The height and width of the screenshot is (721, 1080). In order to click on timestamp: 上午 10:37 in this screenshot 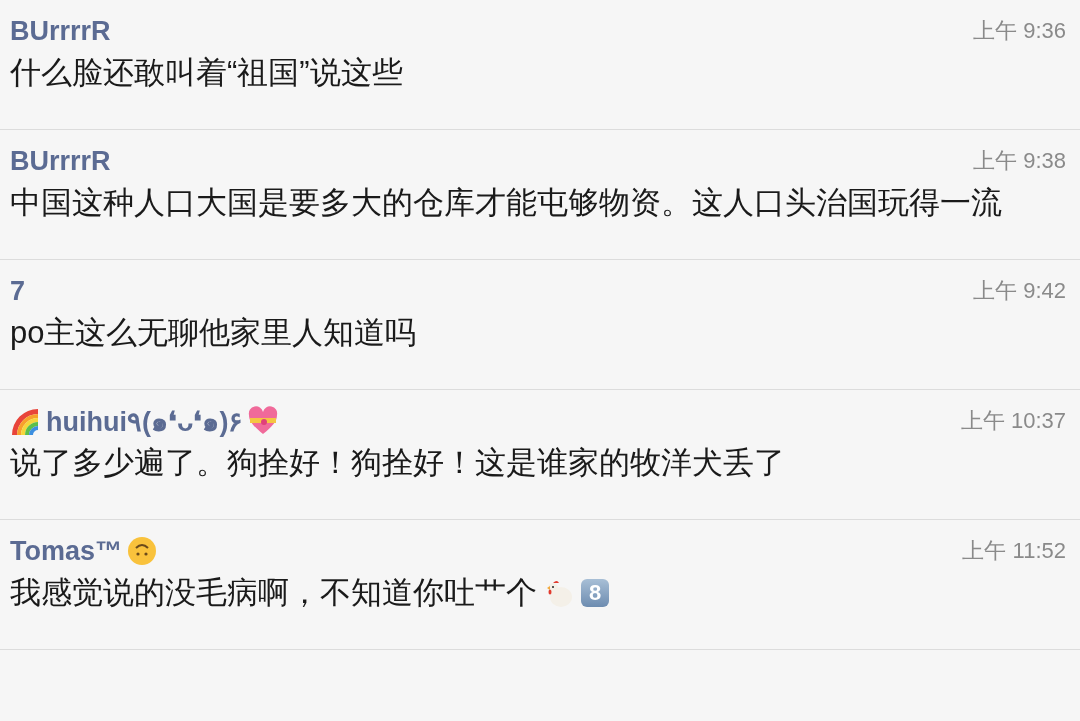, I will do `click(1013, 421)`.